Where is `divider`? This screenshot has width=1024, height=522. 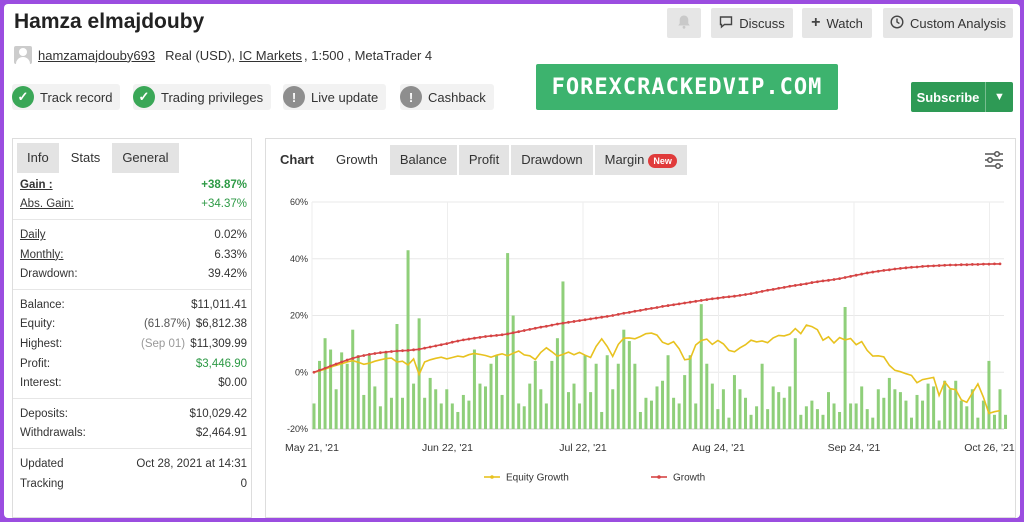 divider is located at coordinates (132, 449).